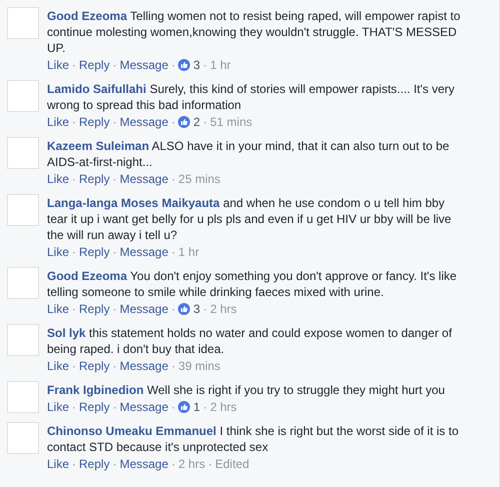 The width and height of the screenshot is (500, 487). I want to click on comment-text: Lamido Saifullahi Surely, this kind of stories will empower rapists.... It's very wrong to spread this bad information, so click(251, 97).